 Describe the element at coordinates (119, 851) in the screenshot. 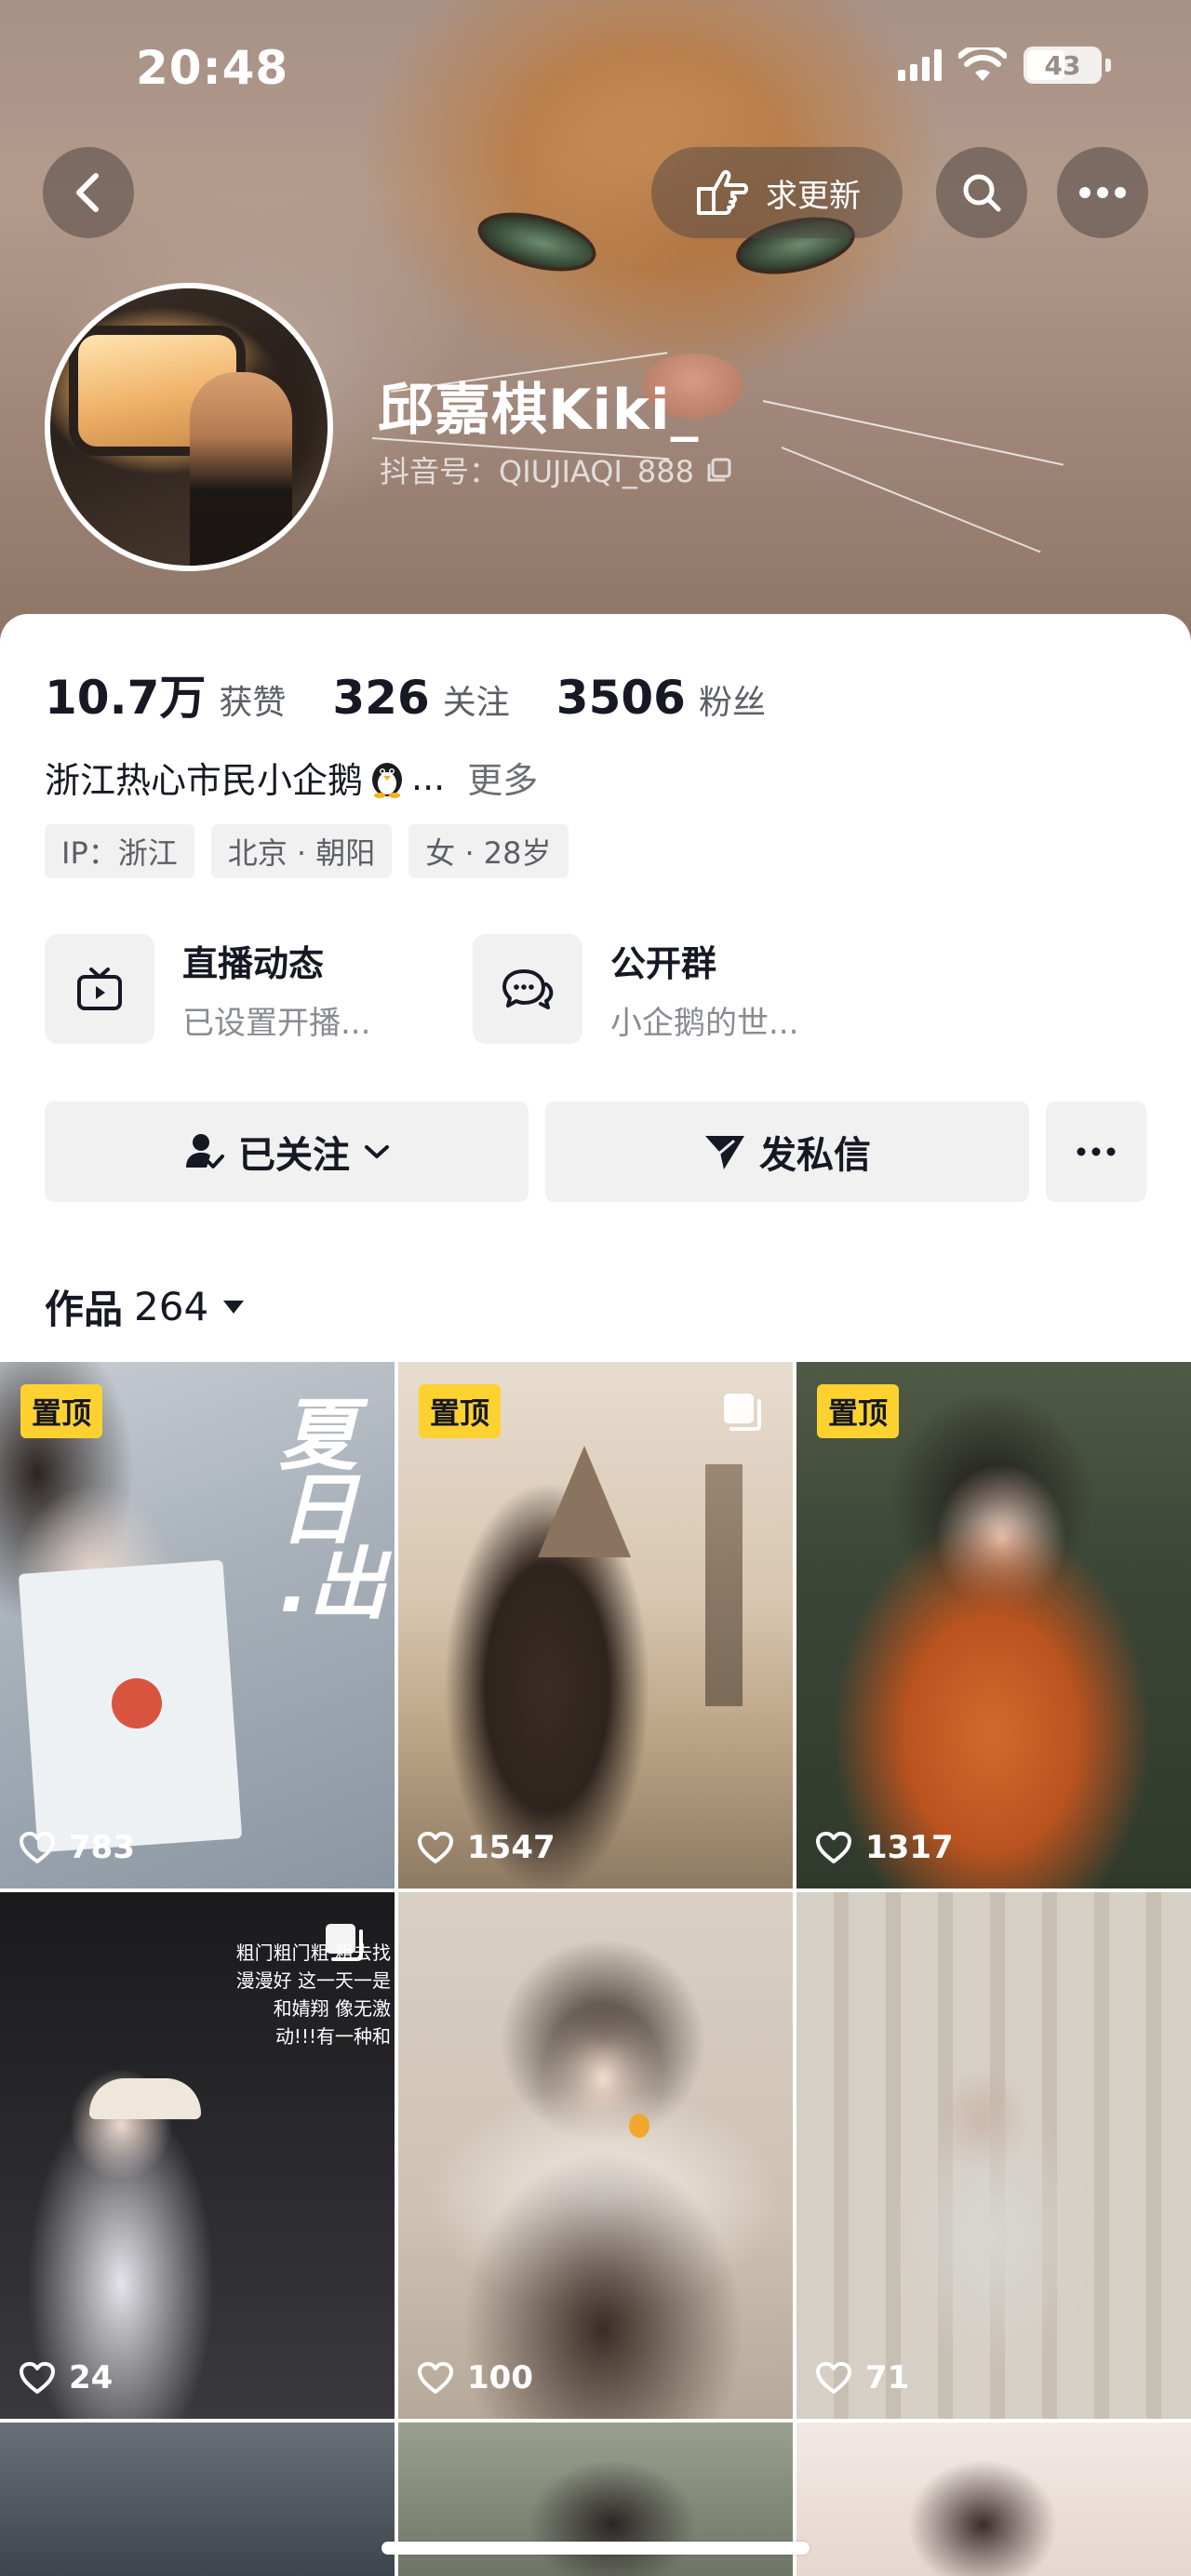

I see `tag-ip: IP：浙江` at that location.